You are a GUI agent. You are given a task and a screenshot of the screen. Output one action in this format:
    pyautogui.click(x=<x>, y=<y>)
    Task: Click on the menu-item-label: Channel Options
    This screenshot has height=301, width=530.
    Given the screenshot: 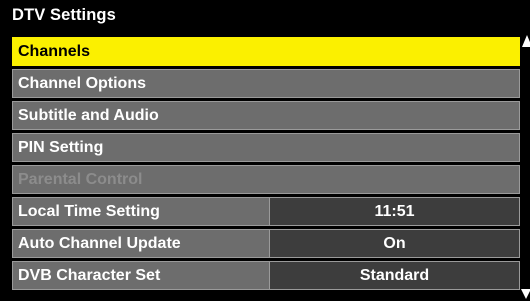 What is the action you would take?
    pyautogui.click(x=82, y=83)
    